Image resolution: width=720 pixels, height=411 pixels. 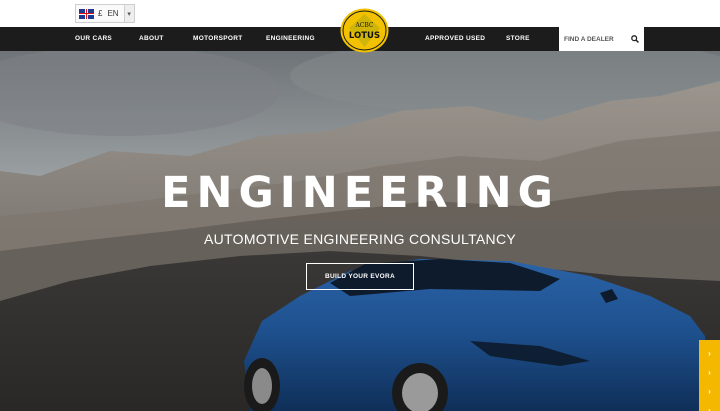 What do you see at coordinates (86, 13) in the screenshot?
I see `uk-flag-icon` at bounding box center [86, 13].